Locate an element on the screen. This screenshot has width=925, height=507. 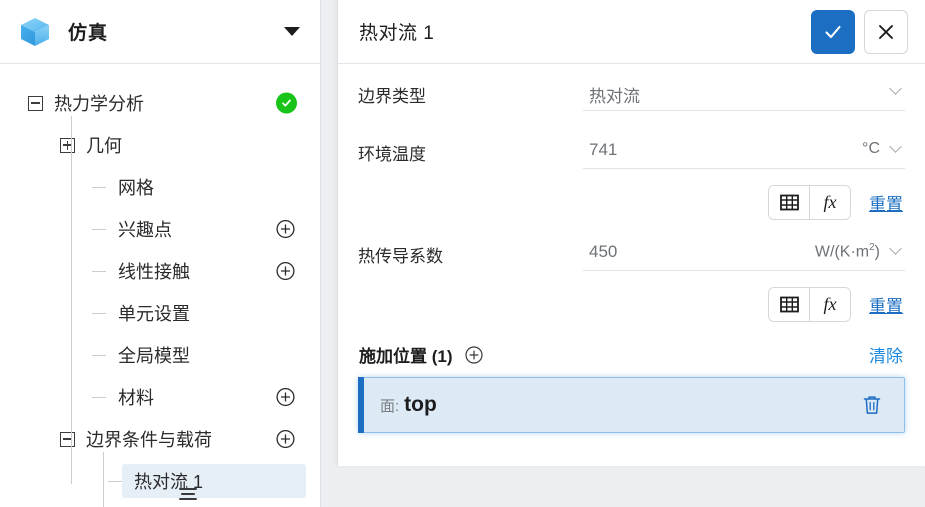
expand-icon is located at coordinates (67, 145).